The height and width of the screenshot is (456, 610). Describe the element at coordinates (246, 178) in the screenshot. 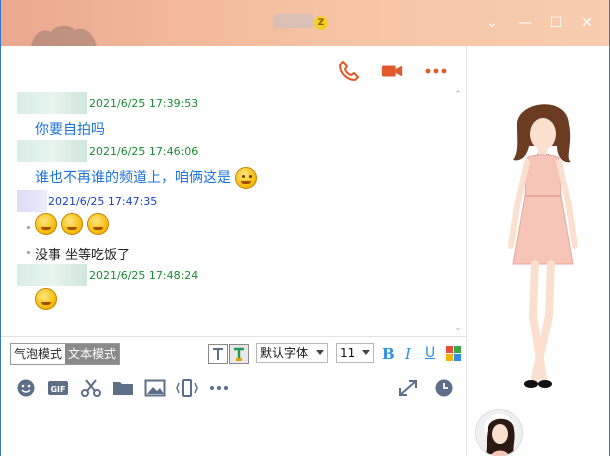

I see `grin-emoji-icon` at that location.